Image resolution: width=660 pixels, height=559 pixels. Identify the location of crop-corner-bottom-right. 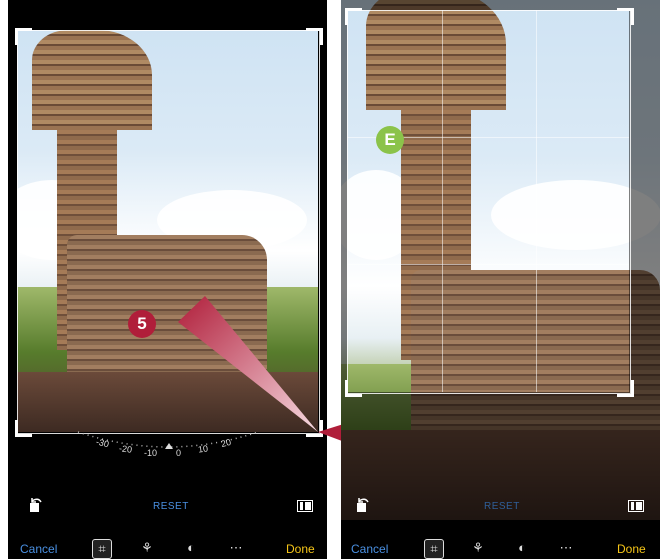
(625, 388).